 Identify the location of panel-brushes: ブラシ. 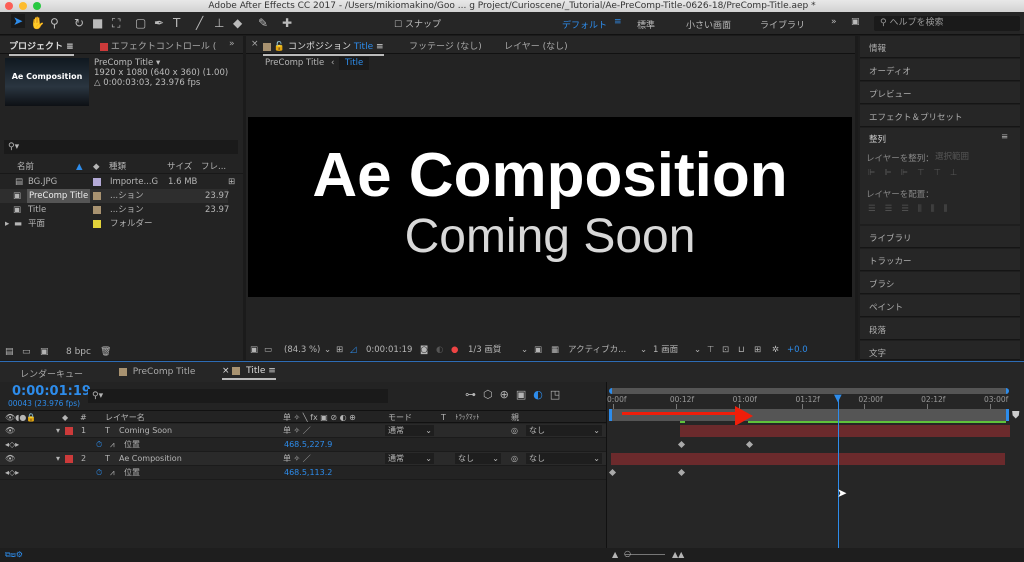
(940, 283).